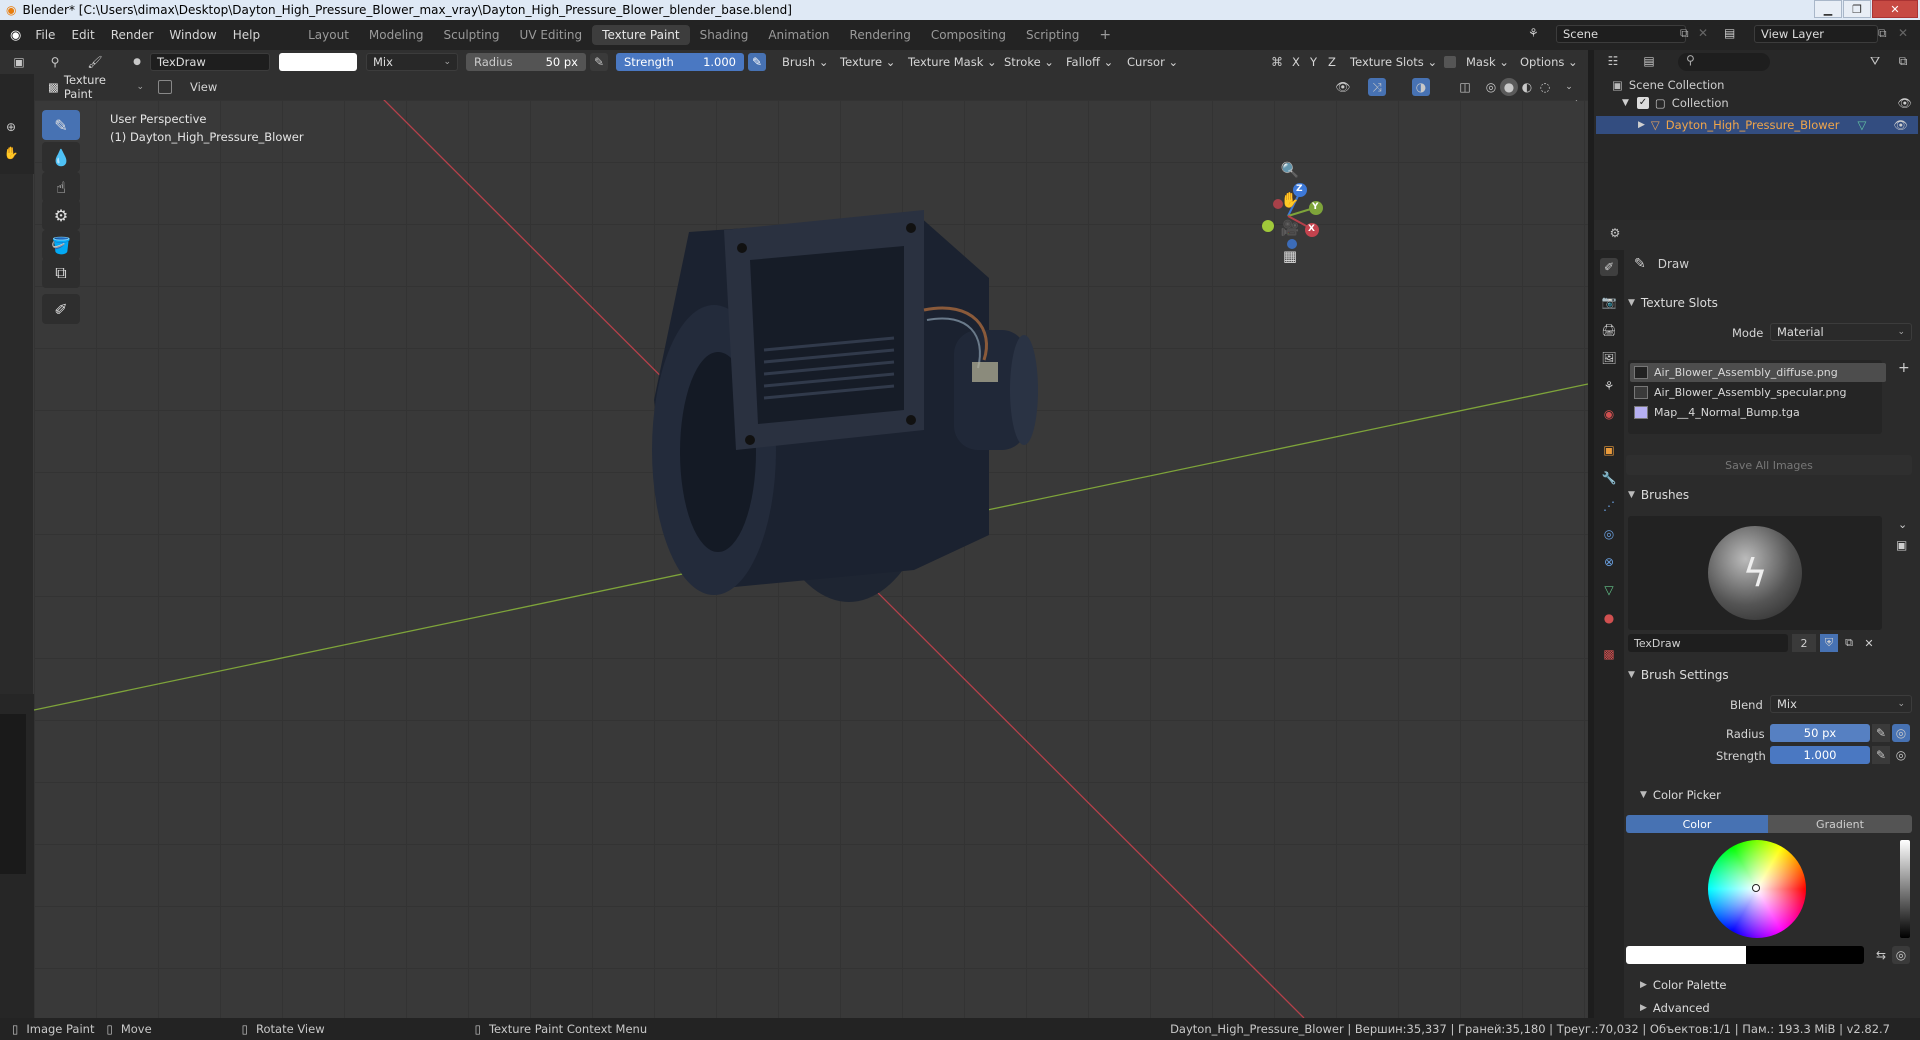 This screenshot has width=1920, height=1040. I want to click on scene-icon: ⚘, so click(1533, 33).